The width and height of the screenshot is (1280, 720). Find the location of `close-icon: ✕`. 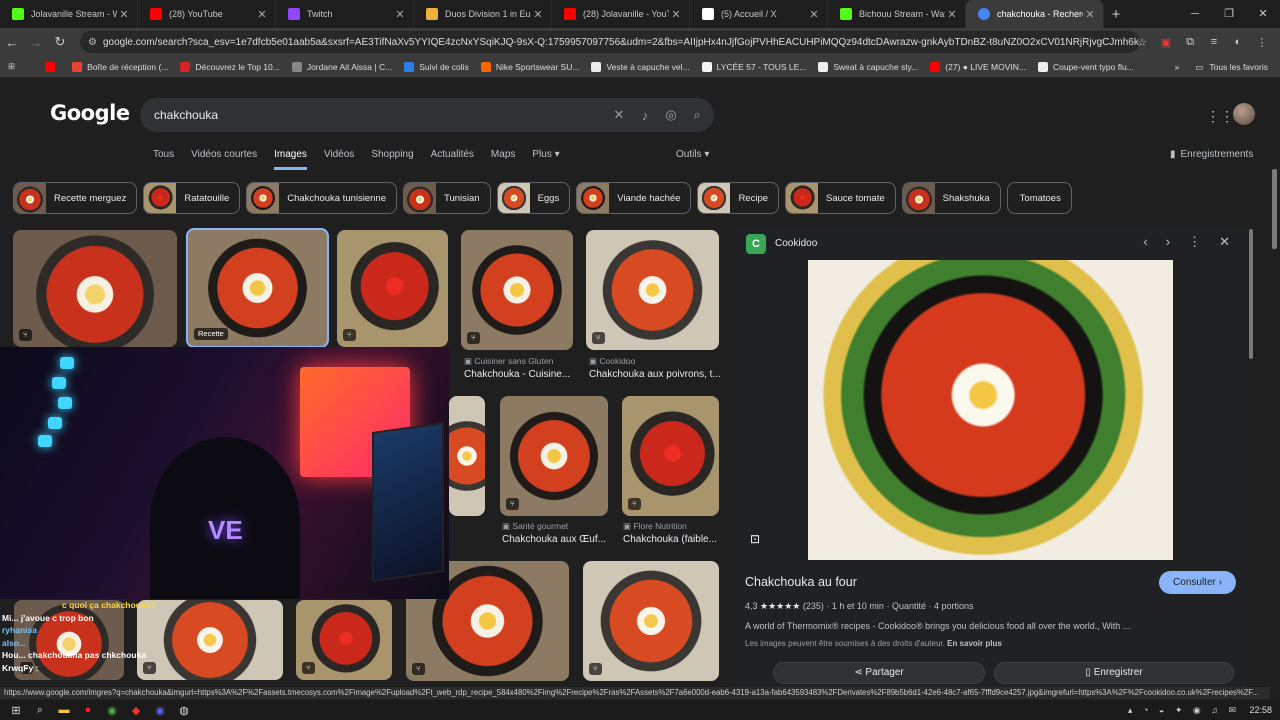

close-icon: ✕ is located at coordinates (1224, 242).